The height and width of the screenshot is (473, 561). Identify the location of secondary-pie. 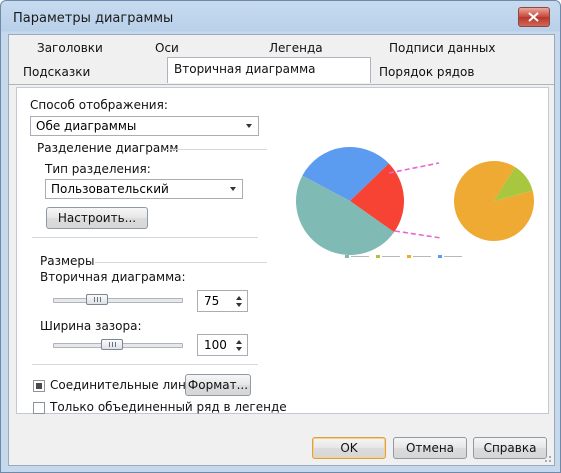
(494, 201).